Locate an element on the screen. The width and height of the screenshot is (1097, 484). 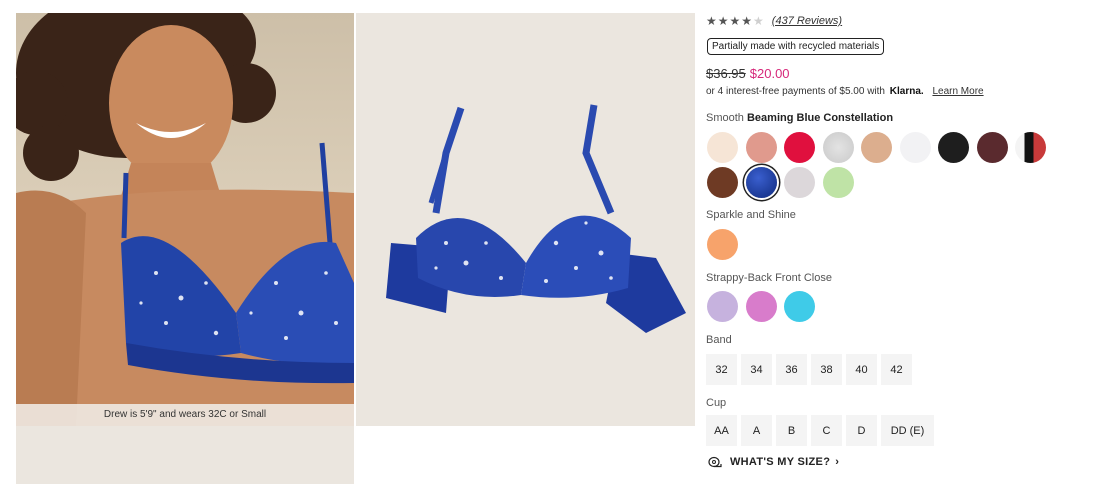
chevron-right-icon: › is located at coordinates (837, 462).